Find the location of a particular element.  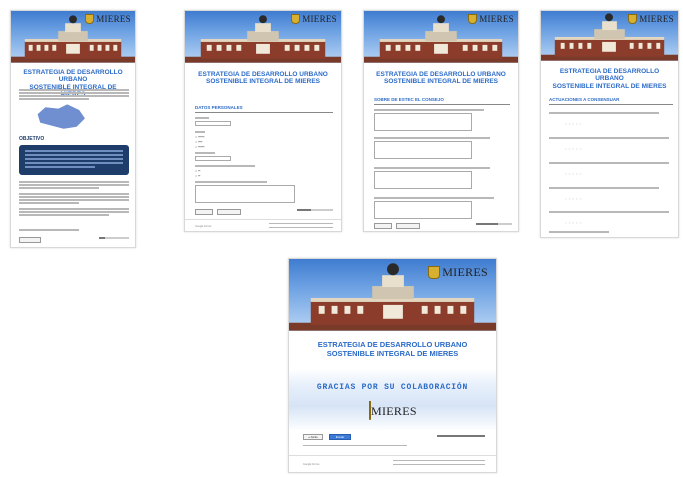

google-forms-brand: Google Forms is located at coordinates (203, 226).